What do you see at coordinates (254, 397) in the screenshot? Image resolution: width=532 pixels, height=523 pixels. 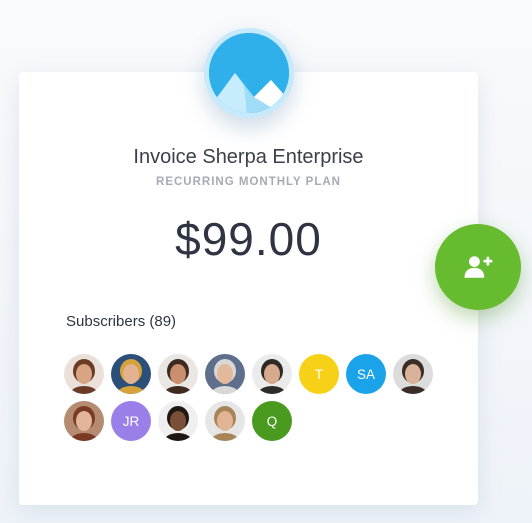 I see `subscriber-avatar-list: T SA JR Q` at bounding box center [254, 397].